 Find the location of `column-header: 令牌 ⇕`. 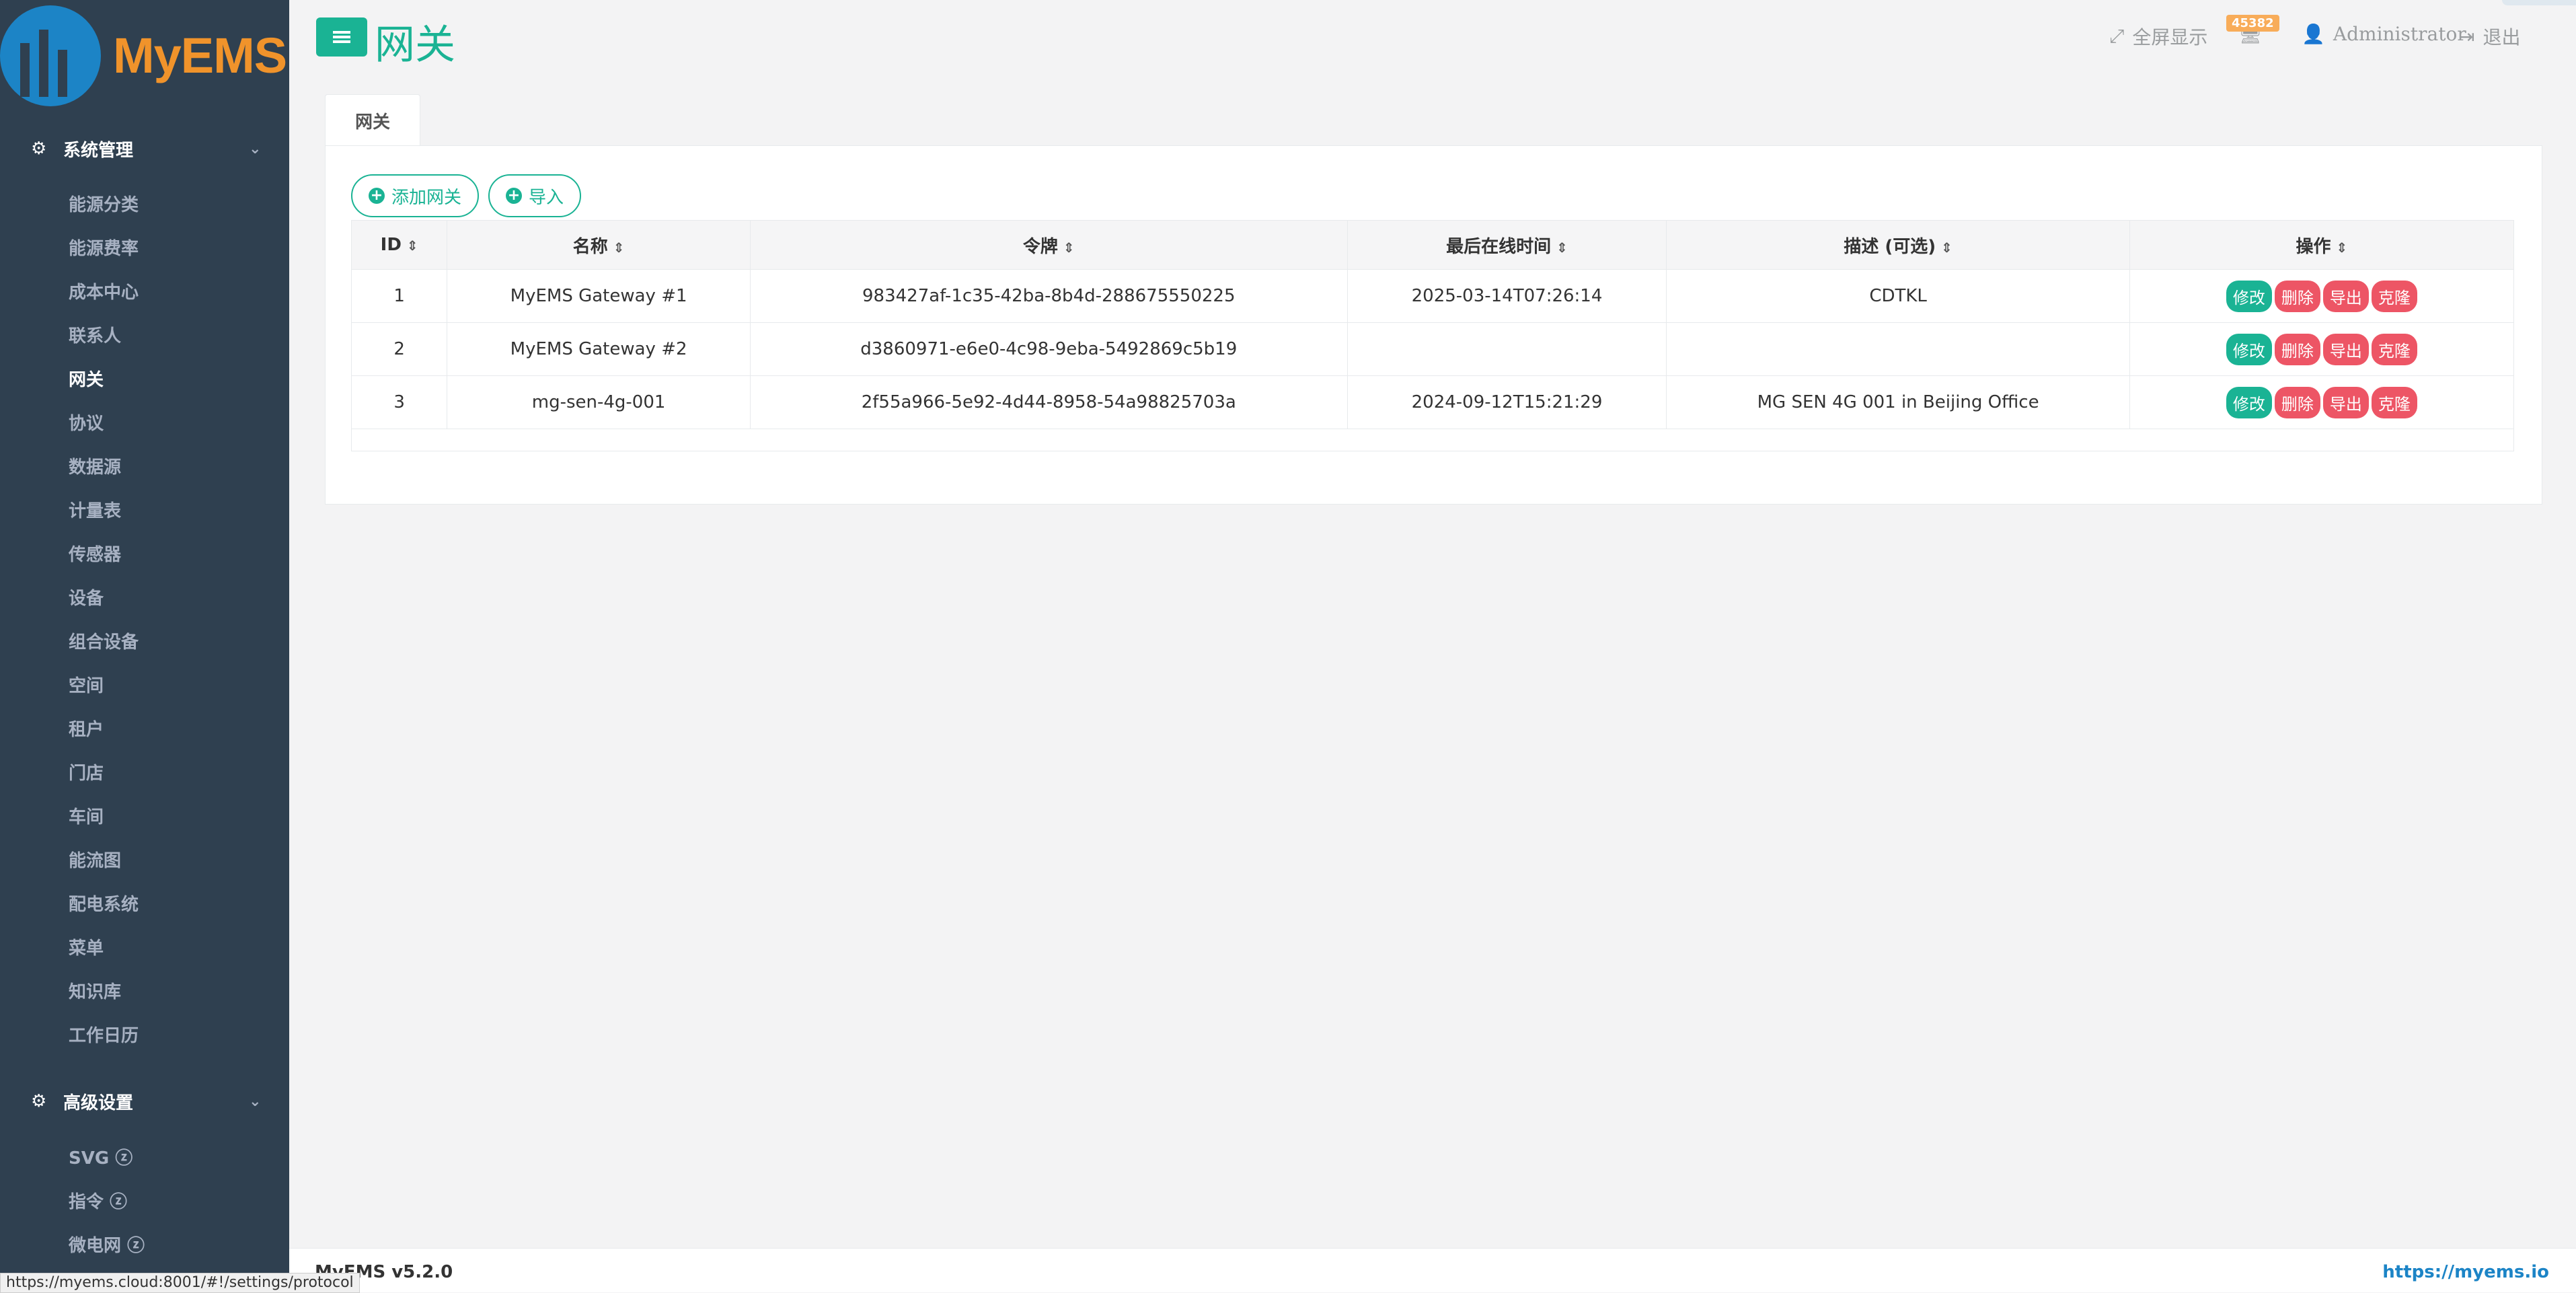

column-header: 令牌 ⇕ is located at coordinates (1048, 245).